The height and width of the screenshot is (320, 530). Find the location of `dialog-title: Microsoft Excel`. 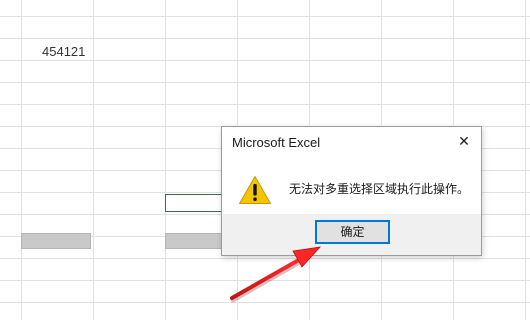

dialog-title: Microsoft Excel is located at coordinates (276, 142).